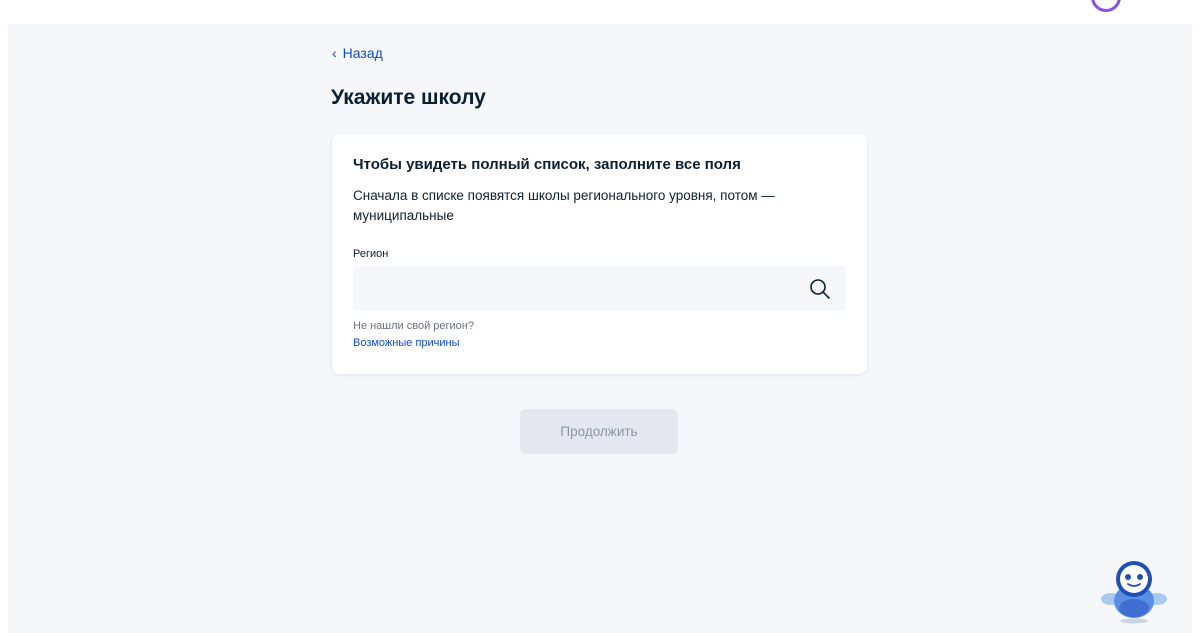 The width and height of the screenshot is (1200, 633). What do you see at coordinates (371, 254) in the screenshot?
I see `region-field-label: Регион` at bounding box center [371, 254].